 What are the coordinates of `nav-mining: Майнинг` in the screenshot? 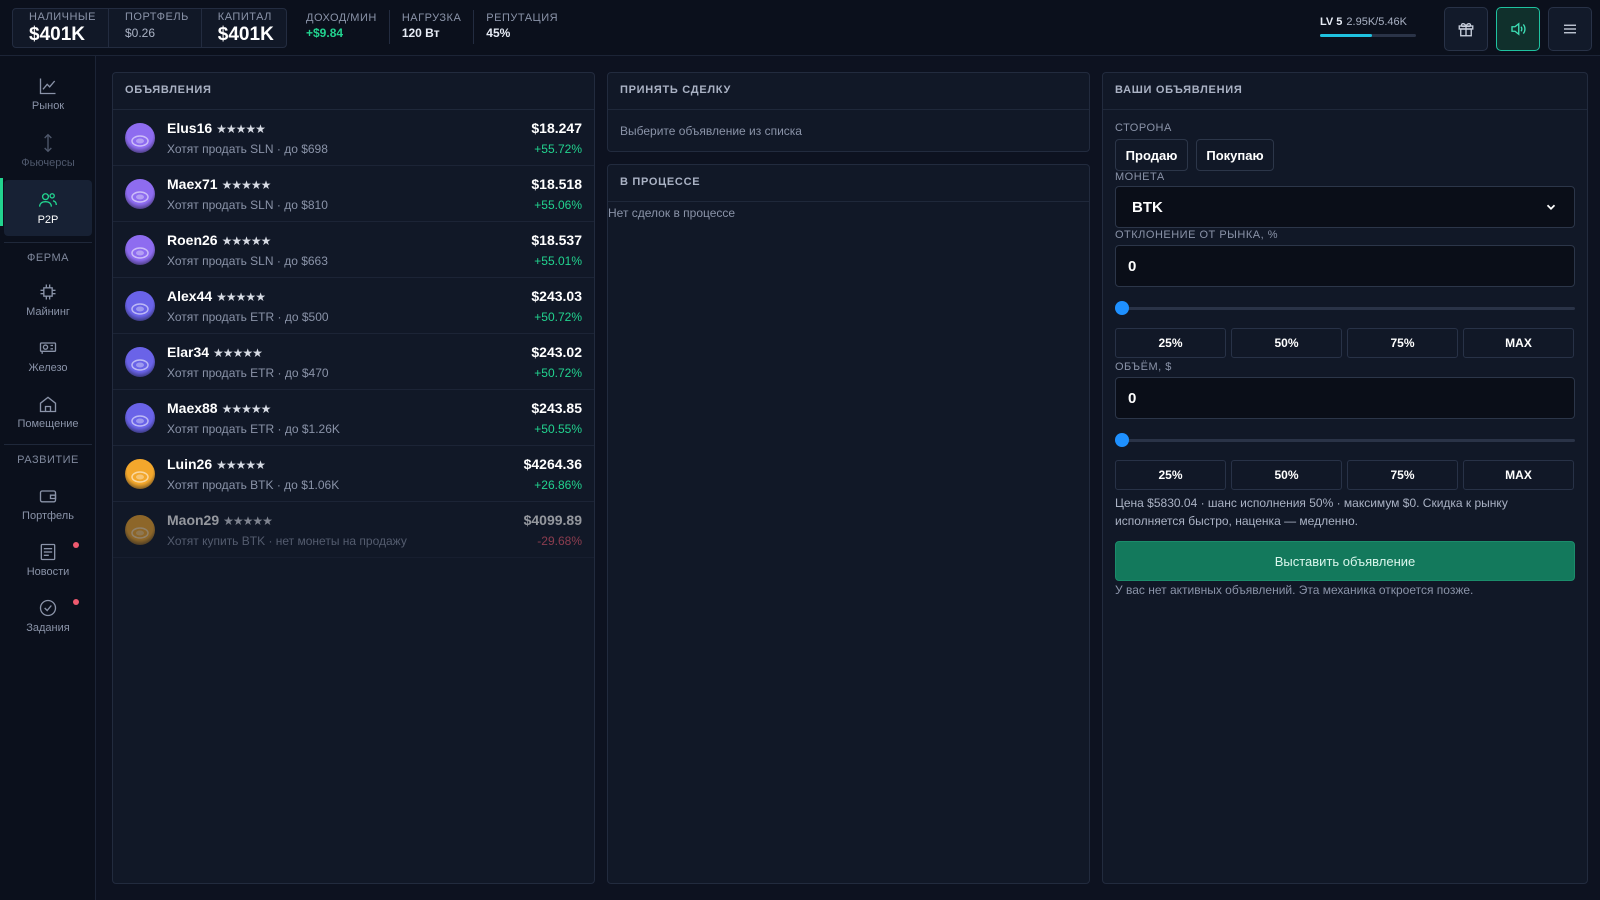 It's located at (48, 300).